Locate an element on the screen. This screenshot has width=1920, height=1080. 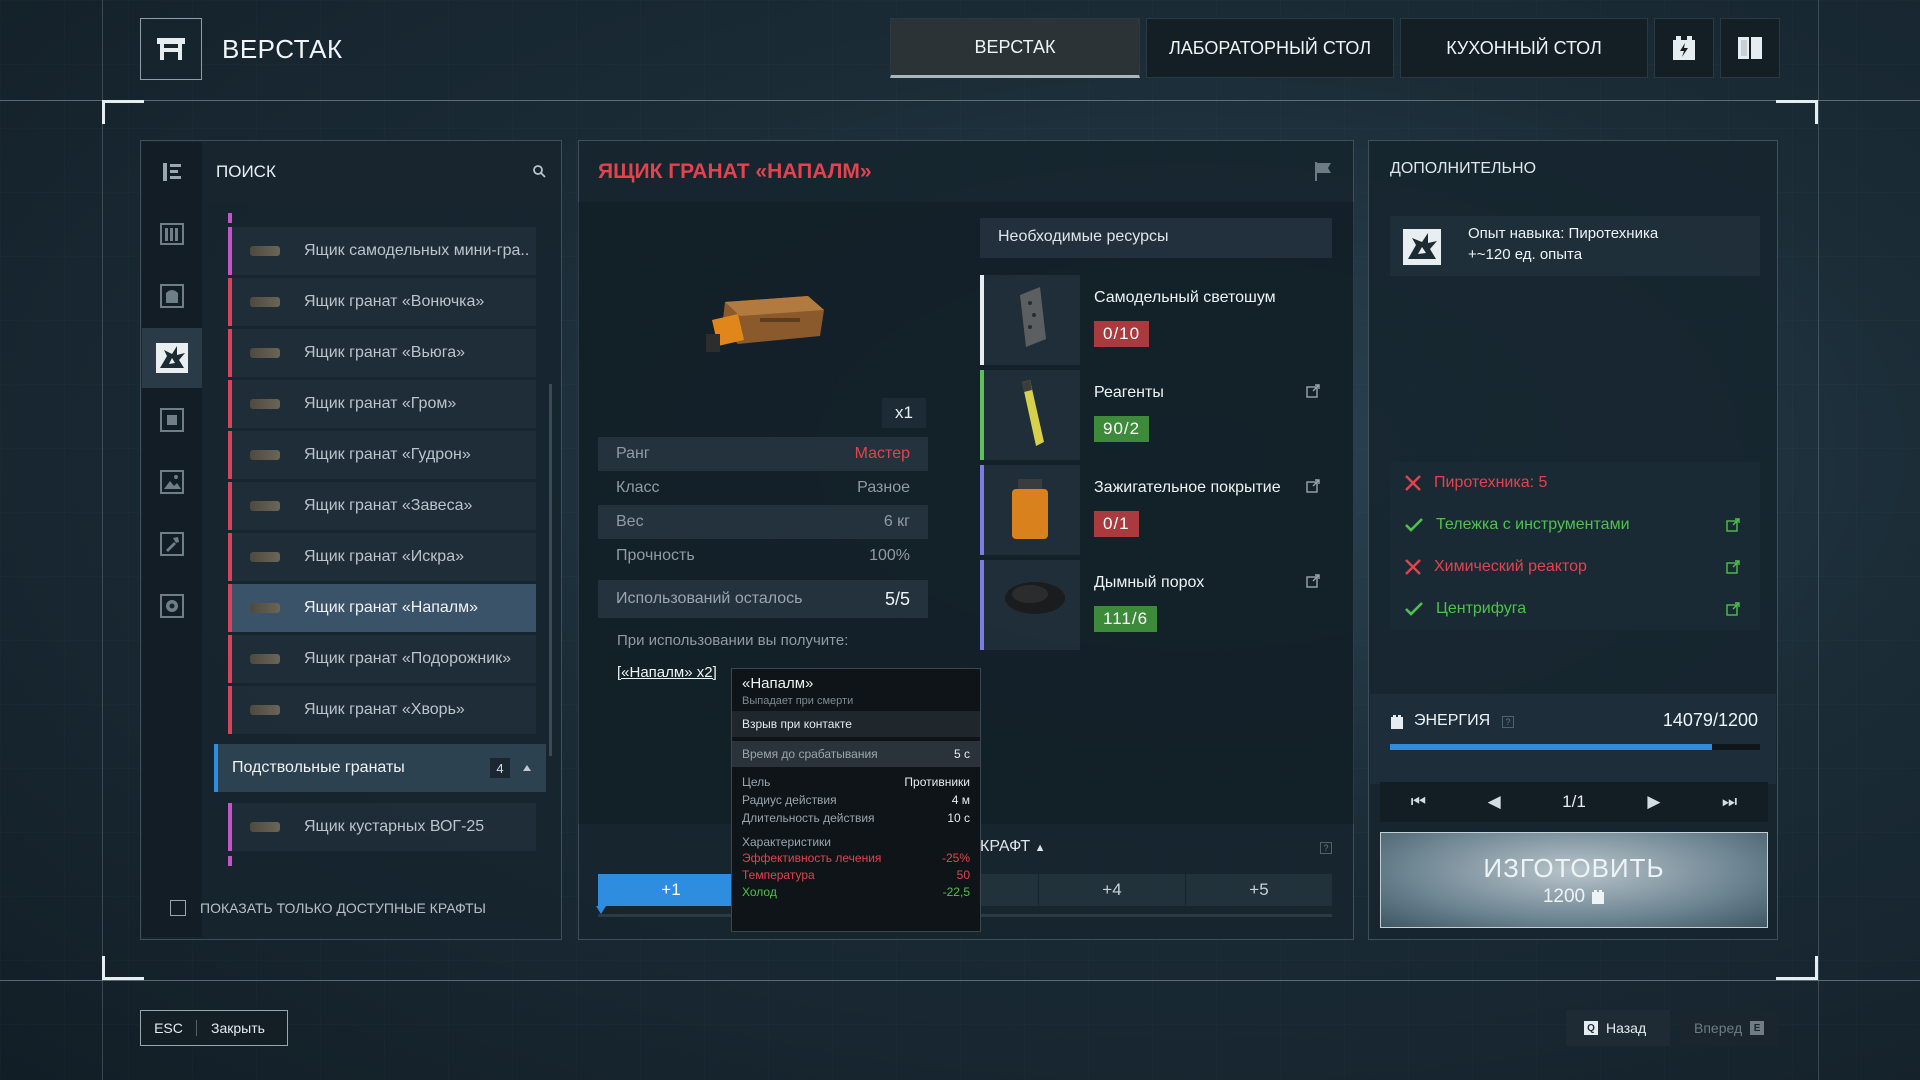
category-modules is located at coordinates (172, 420).